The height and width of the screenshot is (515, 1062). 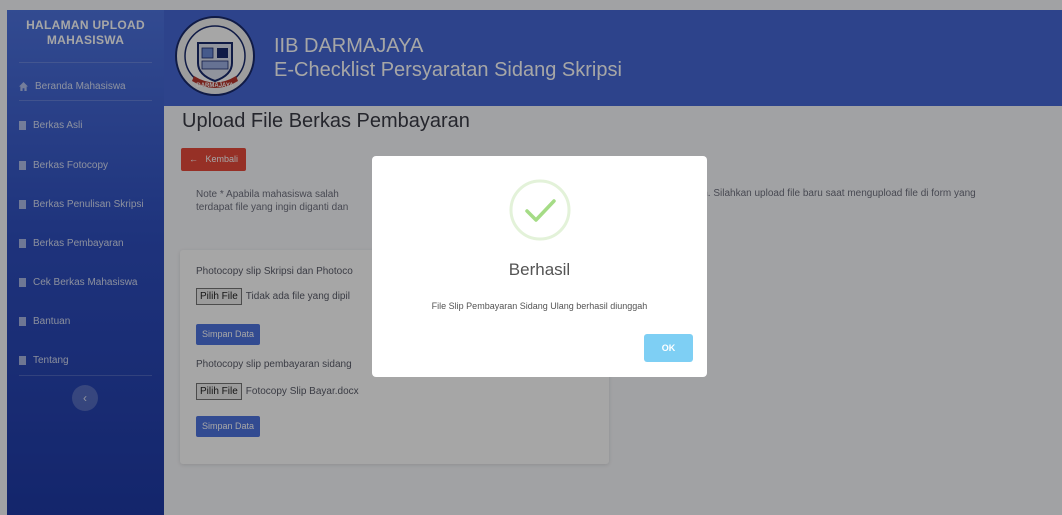 I want to click on ok-button: OK, so click(x=668, y=348).